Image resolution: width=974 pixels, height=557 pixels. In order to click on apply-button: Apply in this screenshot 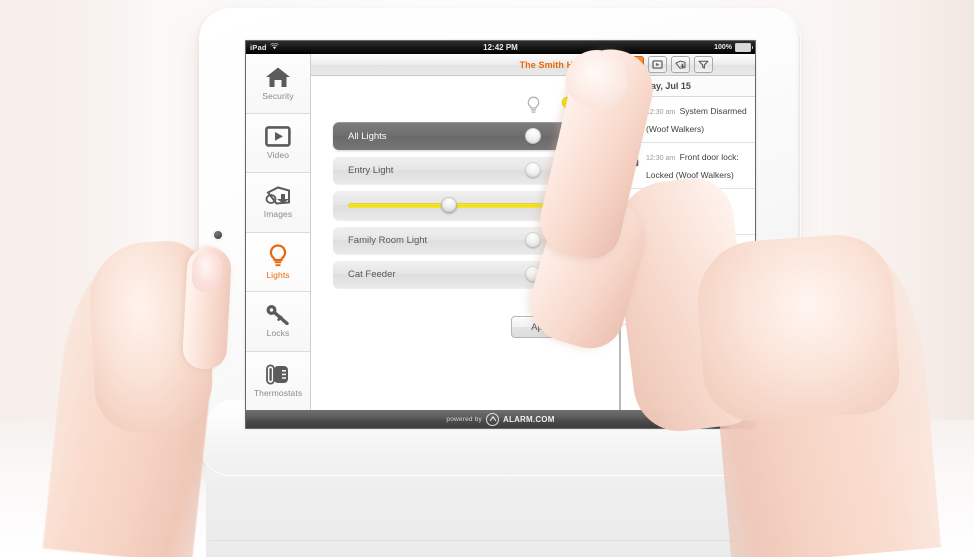, I will do `click(543, 327)`.